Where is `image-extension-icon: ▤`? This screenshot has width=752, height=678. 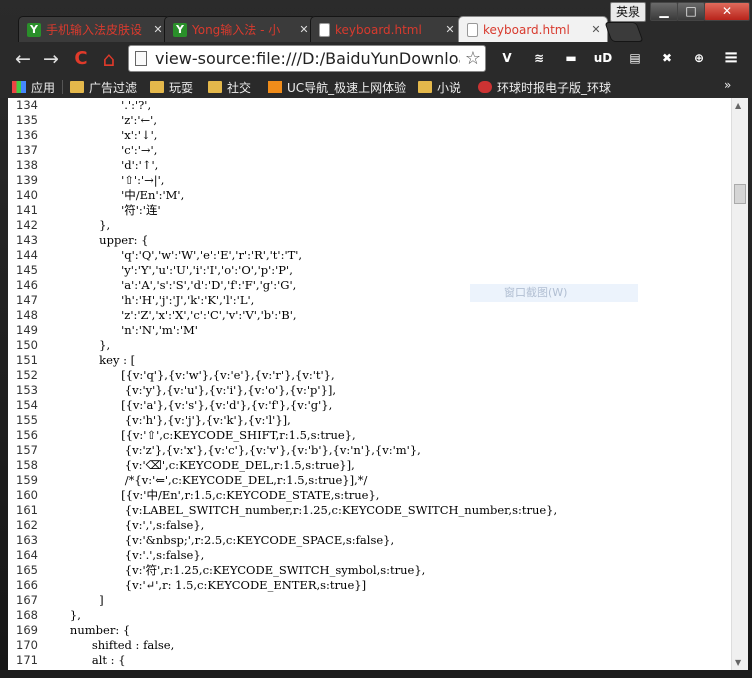 image-extension-icon: ▤ is located at coordinates (635, 58).